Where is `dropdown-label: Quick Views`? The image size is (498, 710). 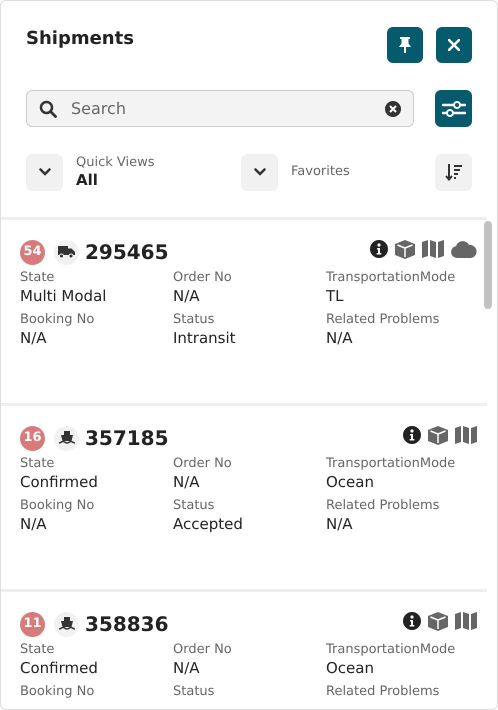 dropdown-label: Quick Views is located at coordinates (115, 163).